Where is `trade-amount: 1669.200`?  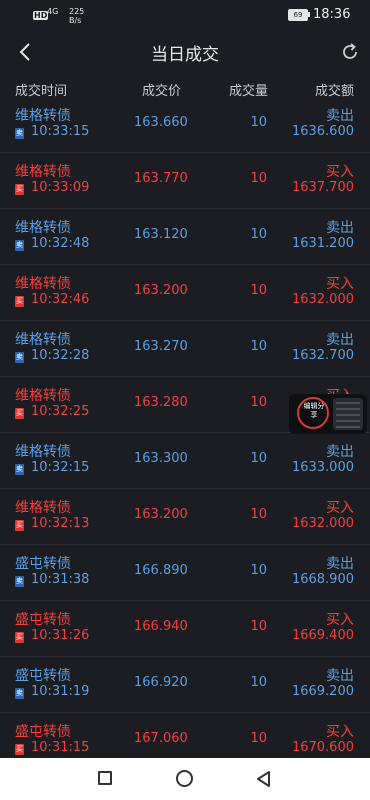 trade-amount: 1669.200 is located at coordinates (322, 691).